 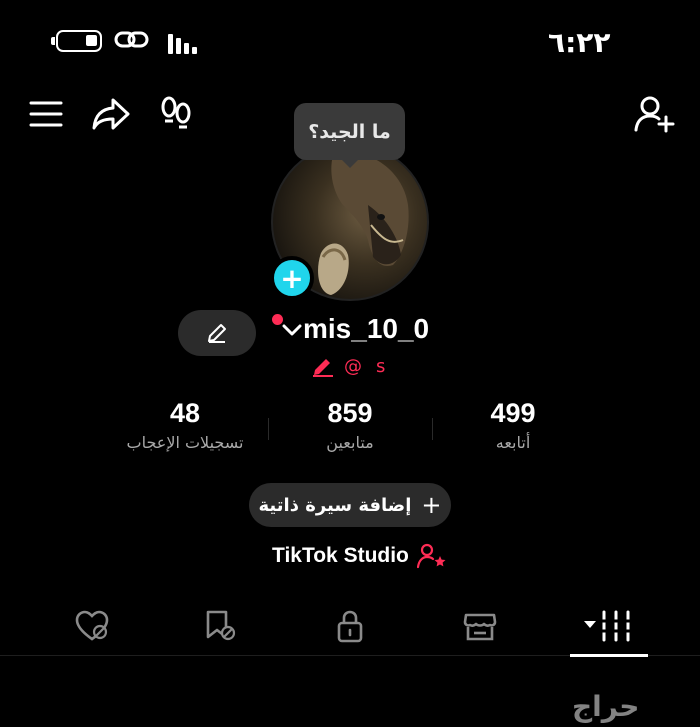 I want to click on status-time: ٦:٢٢, so click(x=579, y=42).